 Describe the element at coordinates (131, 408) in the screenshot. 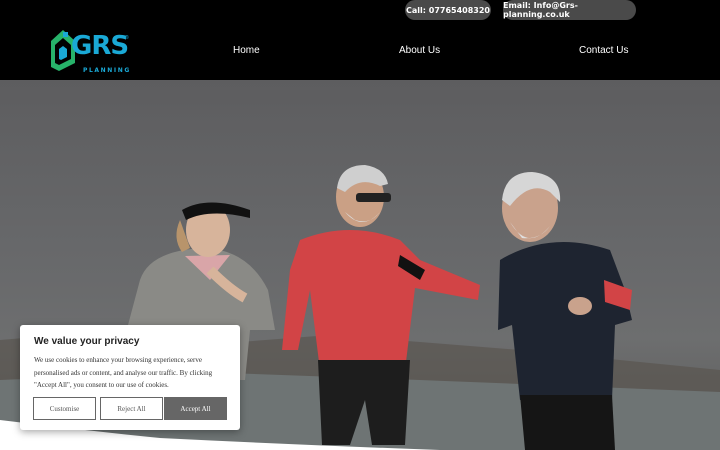

I see `cookie-reject-all-button: Reject All` at that location.